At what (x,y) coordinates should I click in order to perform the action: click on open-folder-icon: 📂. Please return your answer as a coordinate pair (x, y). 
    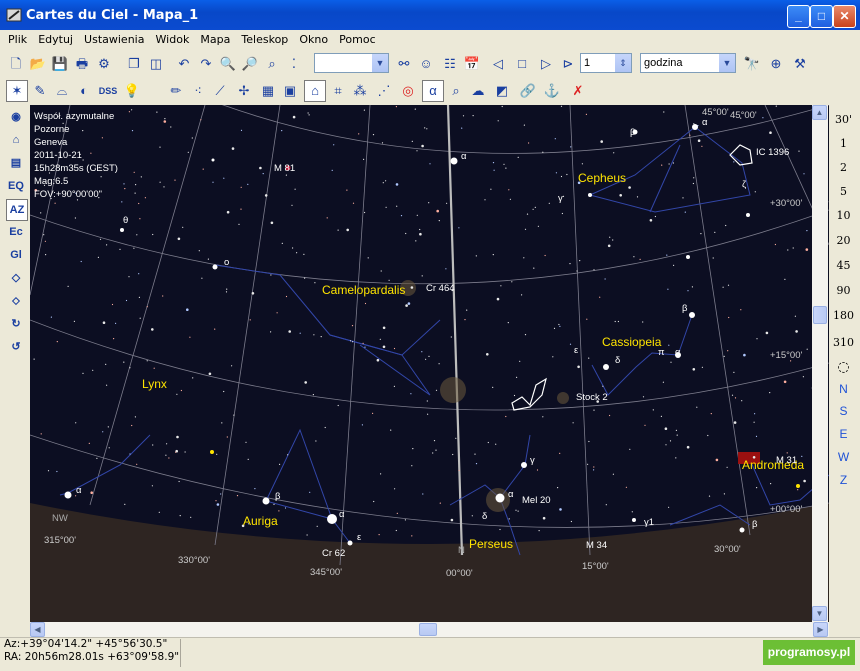
    Looking at the image, I should click on (38, 64).